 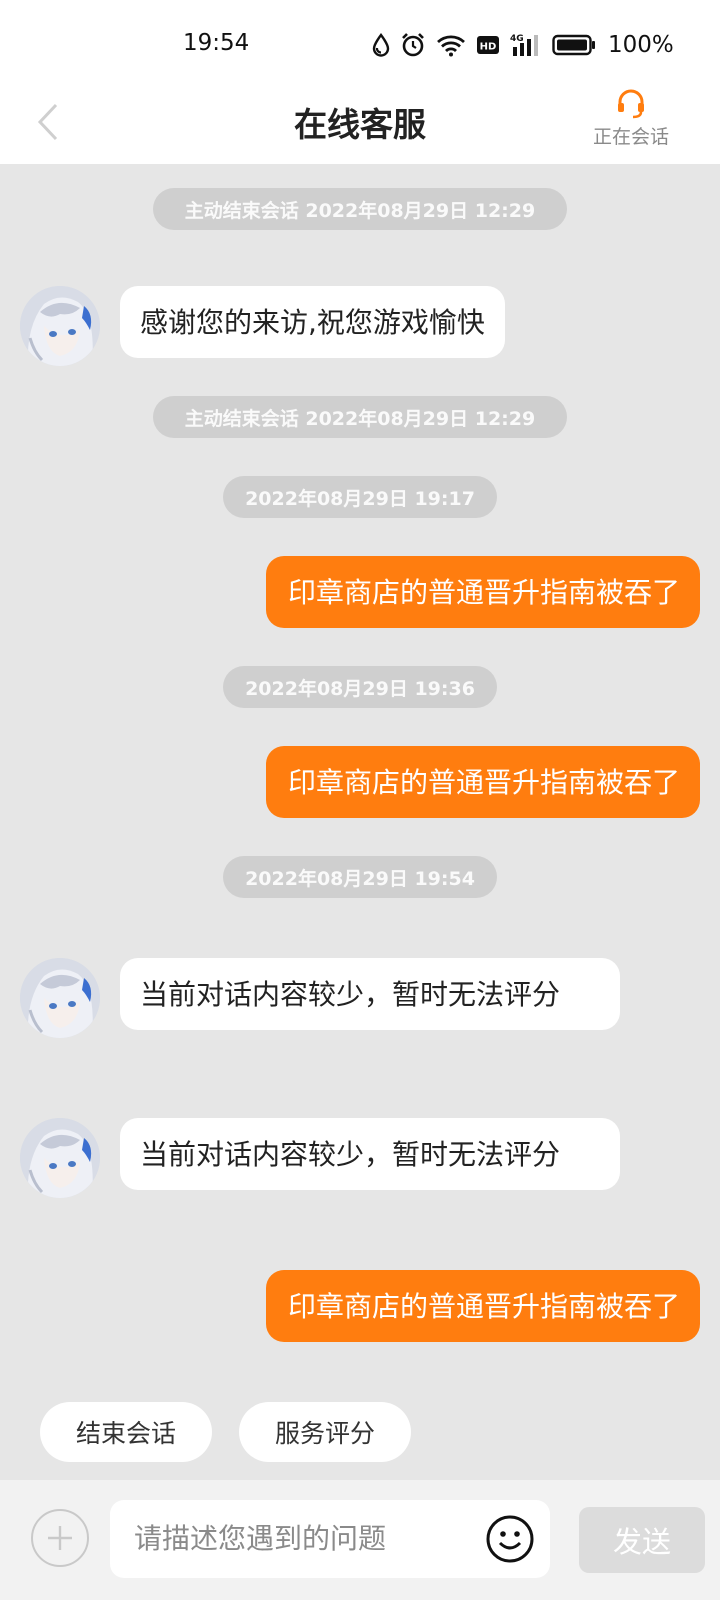 What do you see at coordinates (360, 877) in the screenshot?
I see `timestamp-pill: 2022年08月29日 19:54` at bounding box center [360, 877].